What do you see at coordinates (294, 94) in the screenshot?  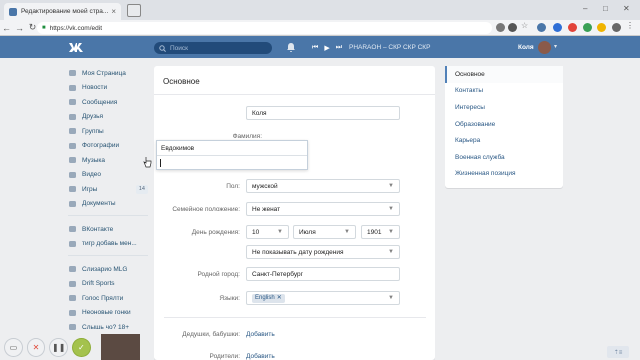 I see `title-divider` at bounding box center [294, 94].